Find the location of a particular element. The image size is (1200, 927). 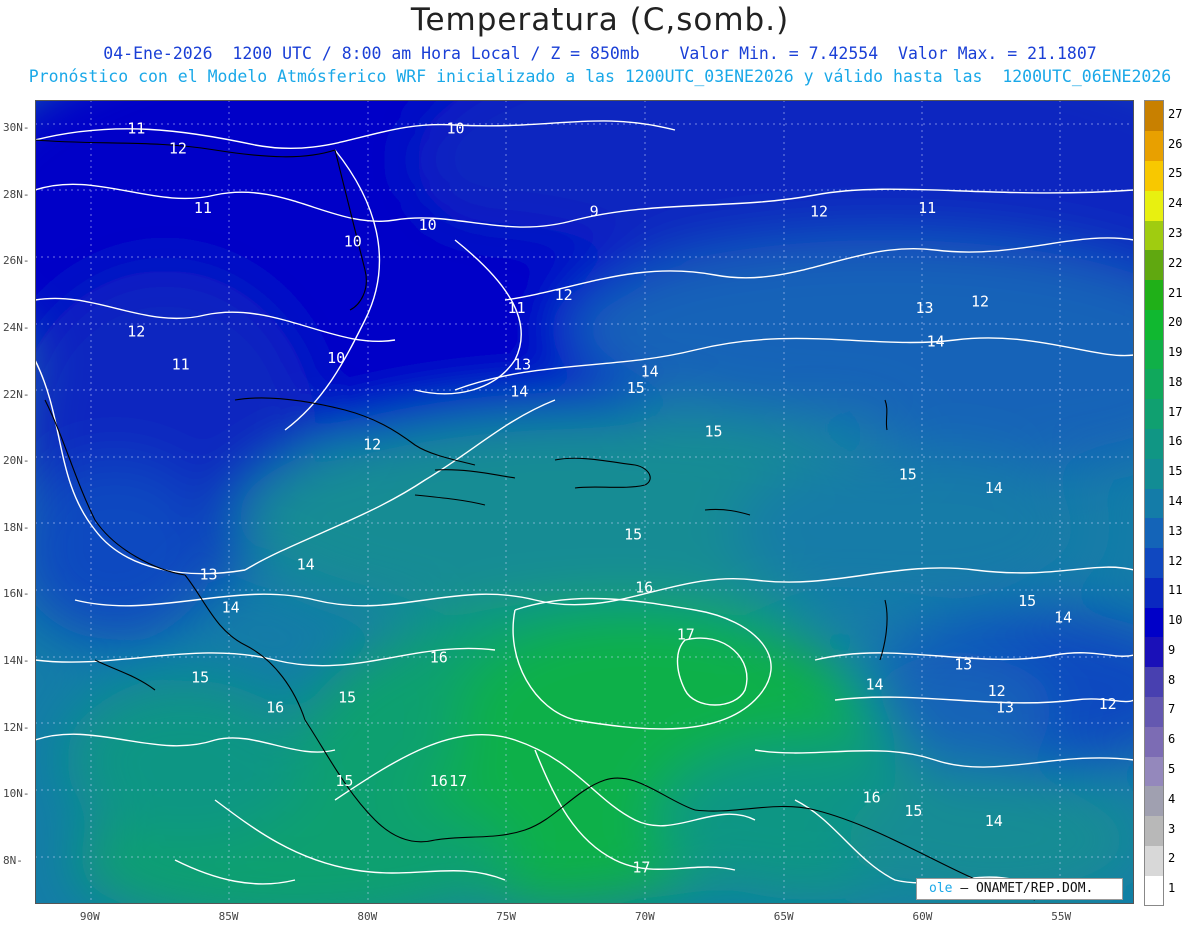

credit-text: – ONAMET/REP.DOM. is located at coordinates (1027, 888).